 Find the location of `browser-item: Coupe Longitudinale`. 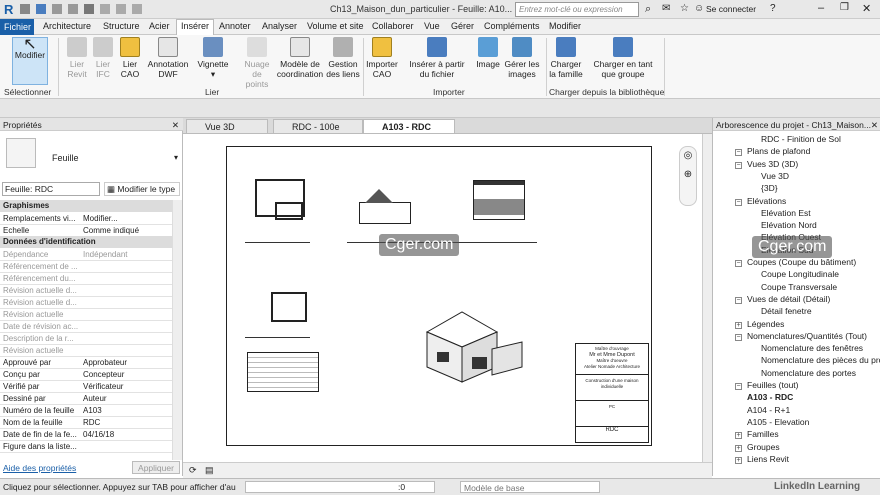

browser-item: Coupe Longitudinale is located at coordinates (800, 274).